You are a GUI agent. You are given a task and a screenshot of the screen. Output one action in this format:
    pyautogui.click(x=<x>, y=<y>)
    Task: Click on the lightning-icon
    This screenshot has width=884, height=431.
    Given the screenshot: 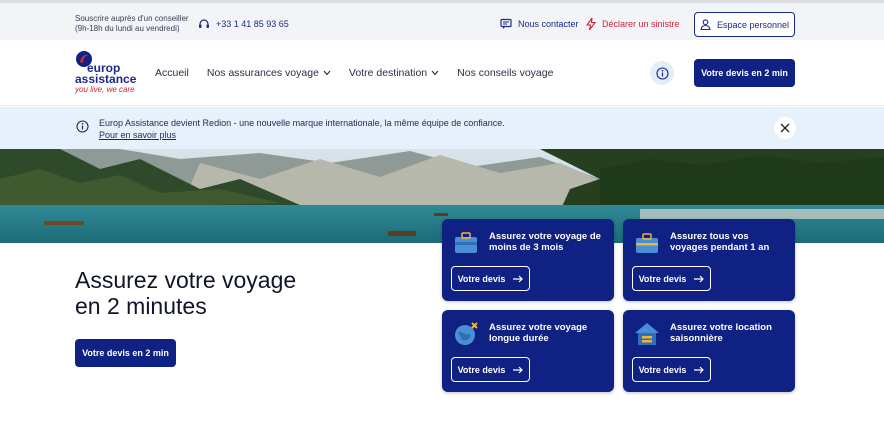 What is the action you would take?
    pyautogui.click(x=591, y=24)
    